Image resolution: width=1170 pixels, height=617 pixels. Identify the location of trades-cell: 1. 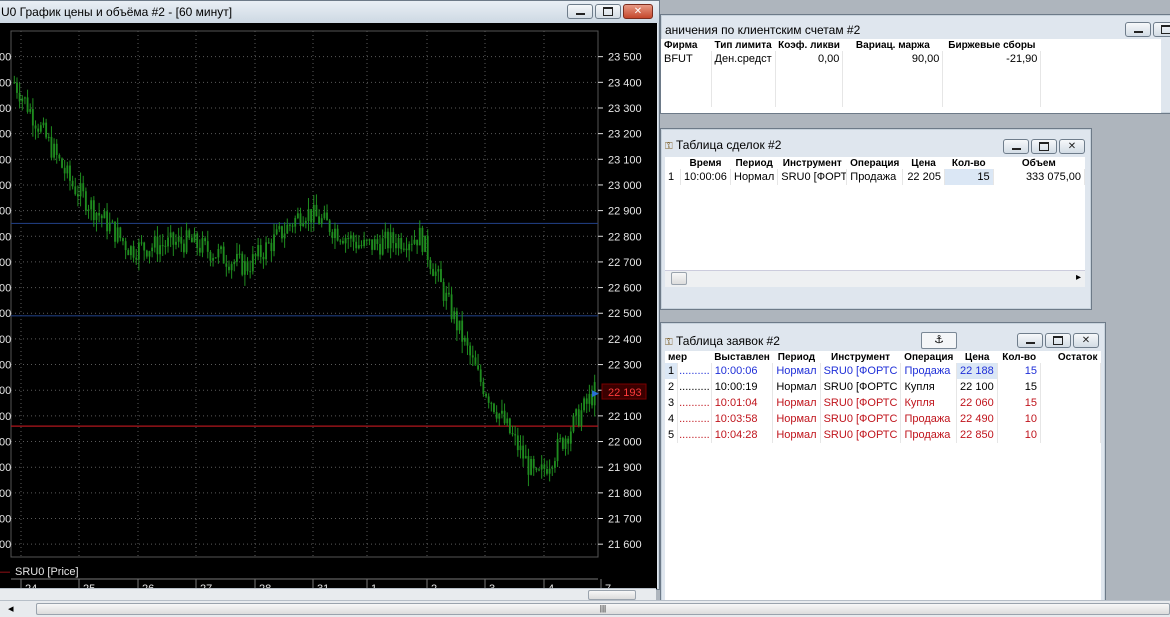
(673, 177).